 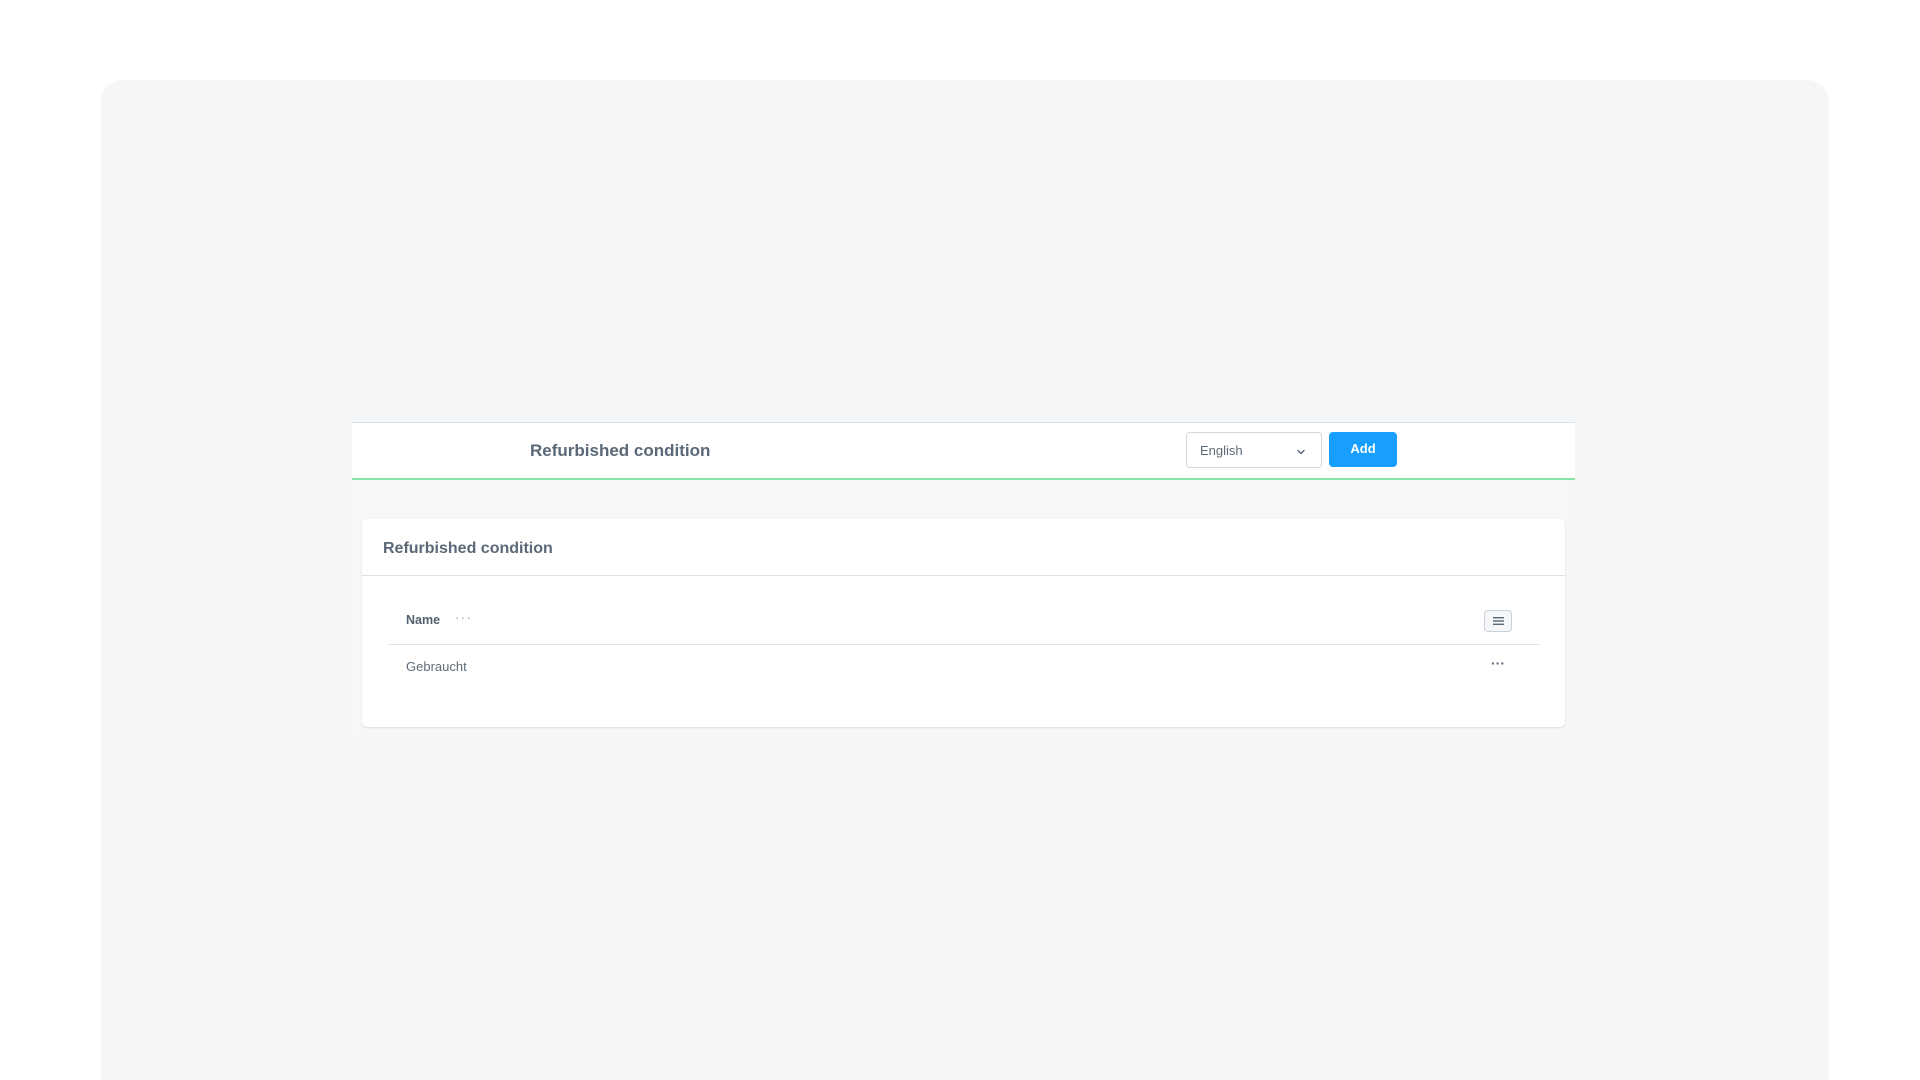 I want to click on row-actions-button: ···, so click(x=1498, y=663).